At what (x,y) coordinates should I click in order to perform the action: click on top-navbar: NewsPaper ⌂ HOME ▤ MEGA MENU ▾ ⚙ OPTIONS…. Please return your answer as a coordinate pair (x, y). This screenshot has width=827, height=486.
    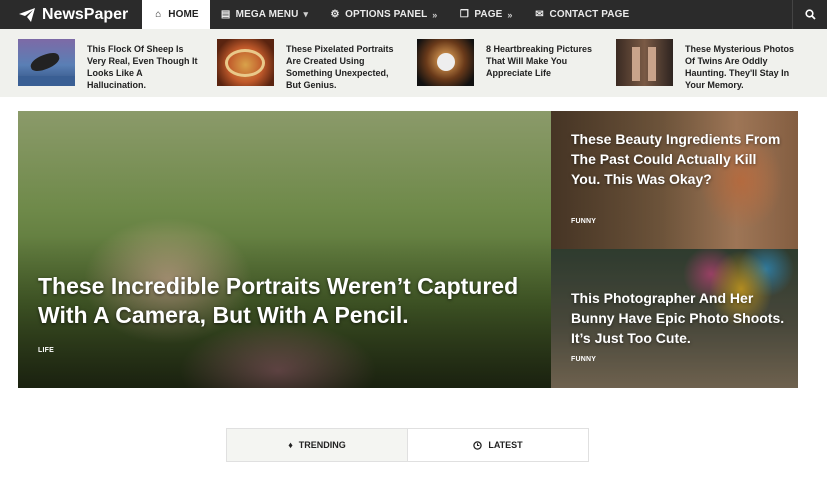
    Looking at the image, I should click on (413, 14).